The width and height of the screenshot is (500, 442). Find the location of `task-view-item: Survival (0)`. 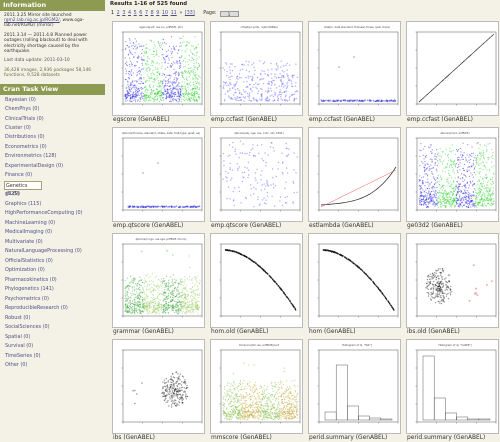

task-view-item: Survival (0) is located at coordinates (54, 346).